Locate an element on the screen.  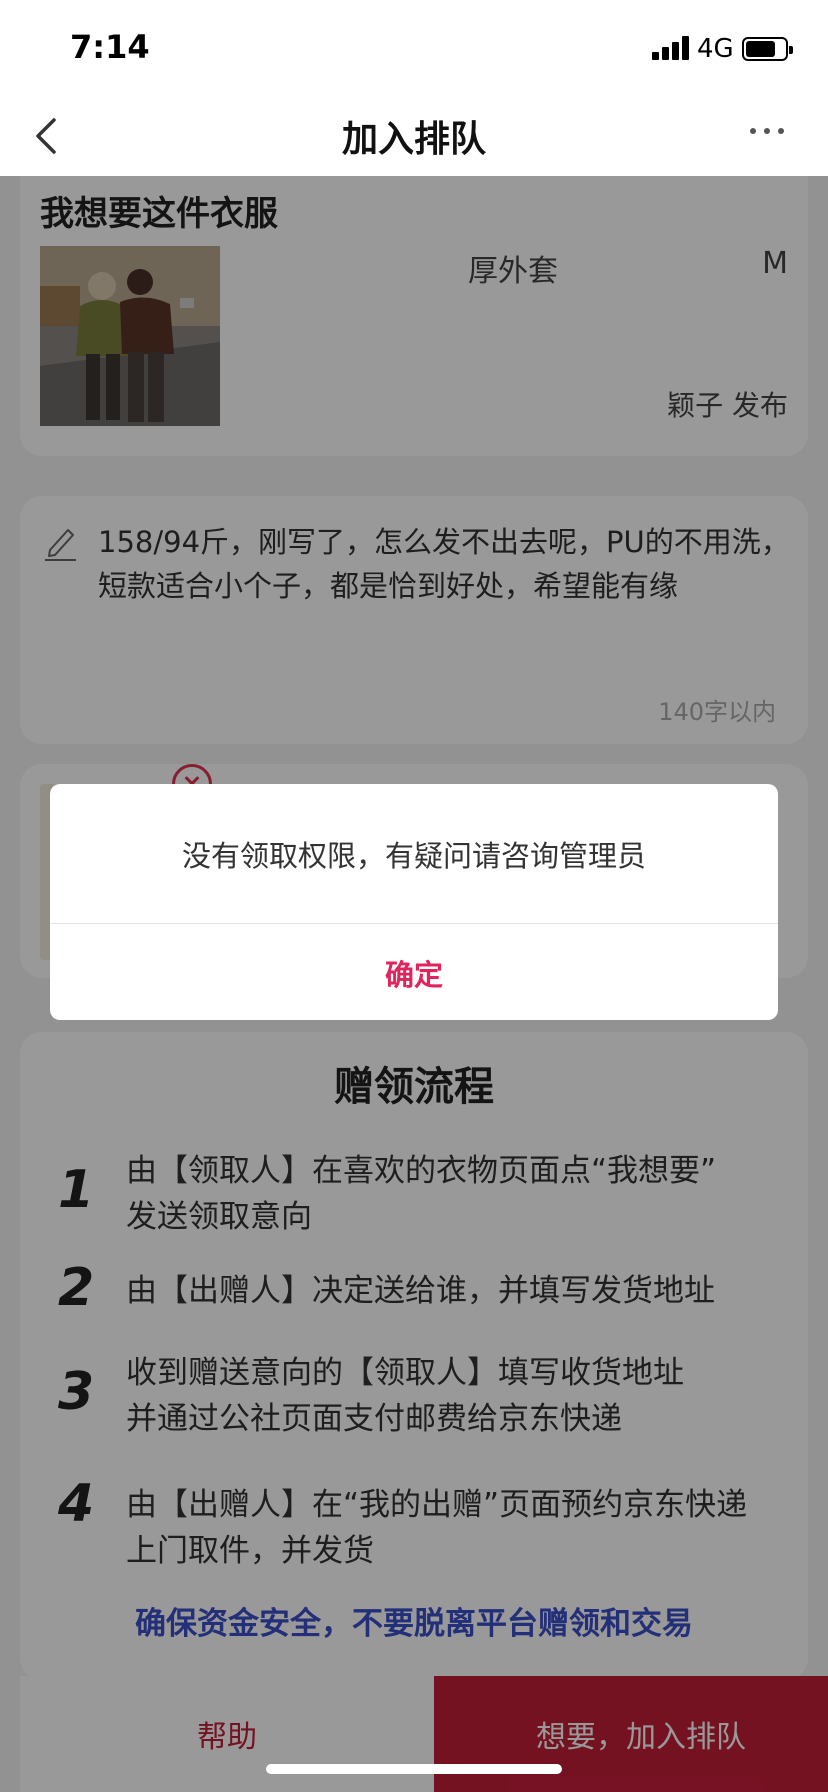
battery-icon is located at coordinates (767, 49).